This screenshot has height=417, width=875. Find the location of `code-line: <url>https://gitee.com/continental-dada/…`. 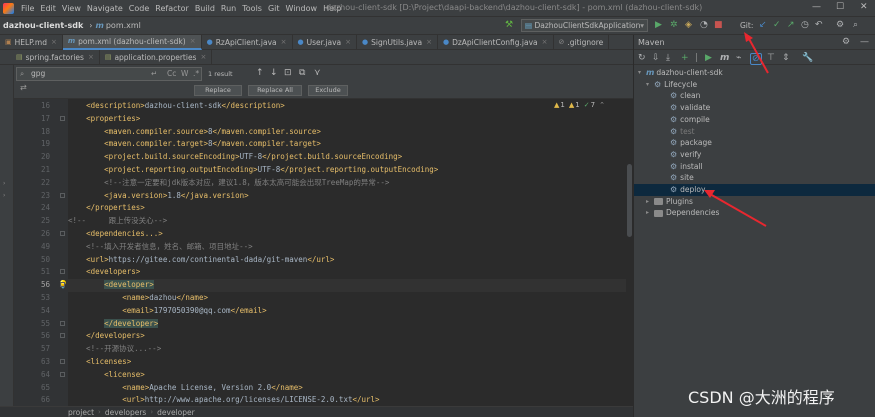

code-line: <url>https://gitee.com/continental-dada/… is located at coordinates (201, 260).